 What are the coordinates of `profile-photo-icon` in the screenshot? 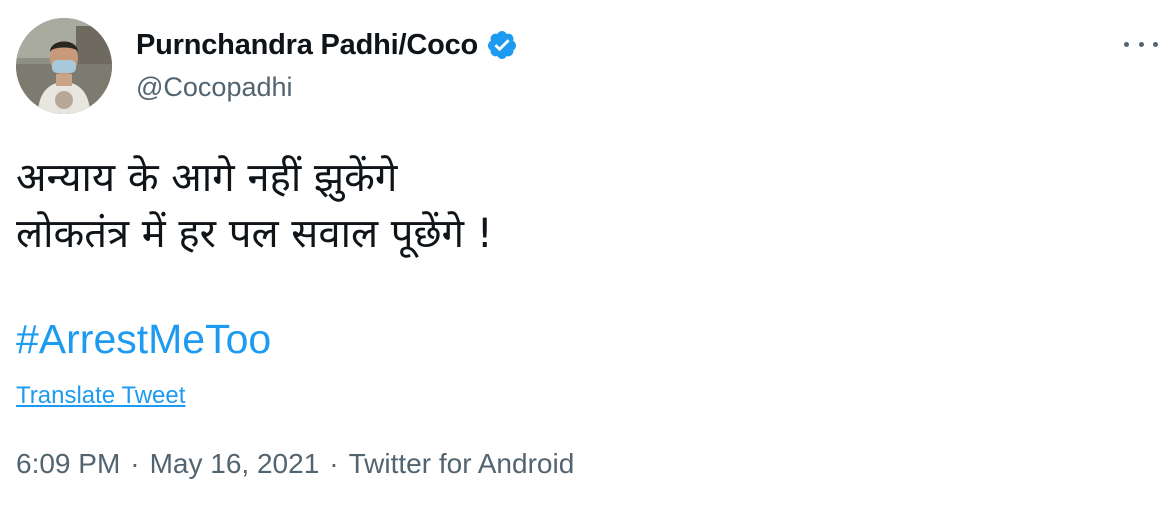 It's located at (64, 66).